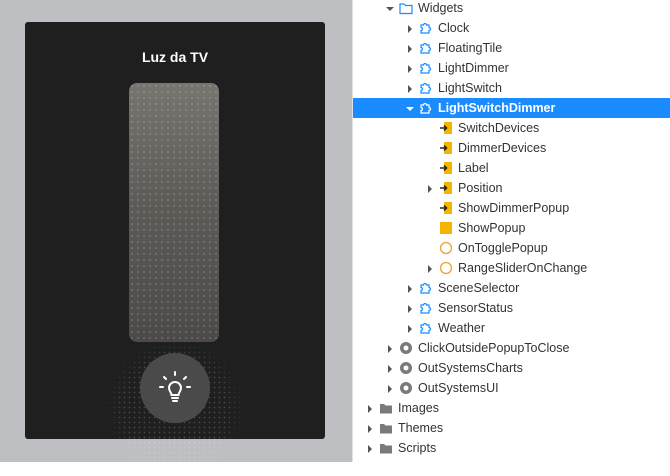 The width and height of the screenshot is (670, 476). Describe the element at coordinates (511, 48) in the screenshot. I see `tree-item-floating-tile: FloatingTile` at that location.